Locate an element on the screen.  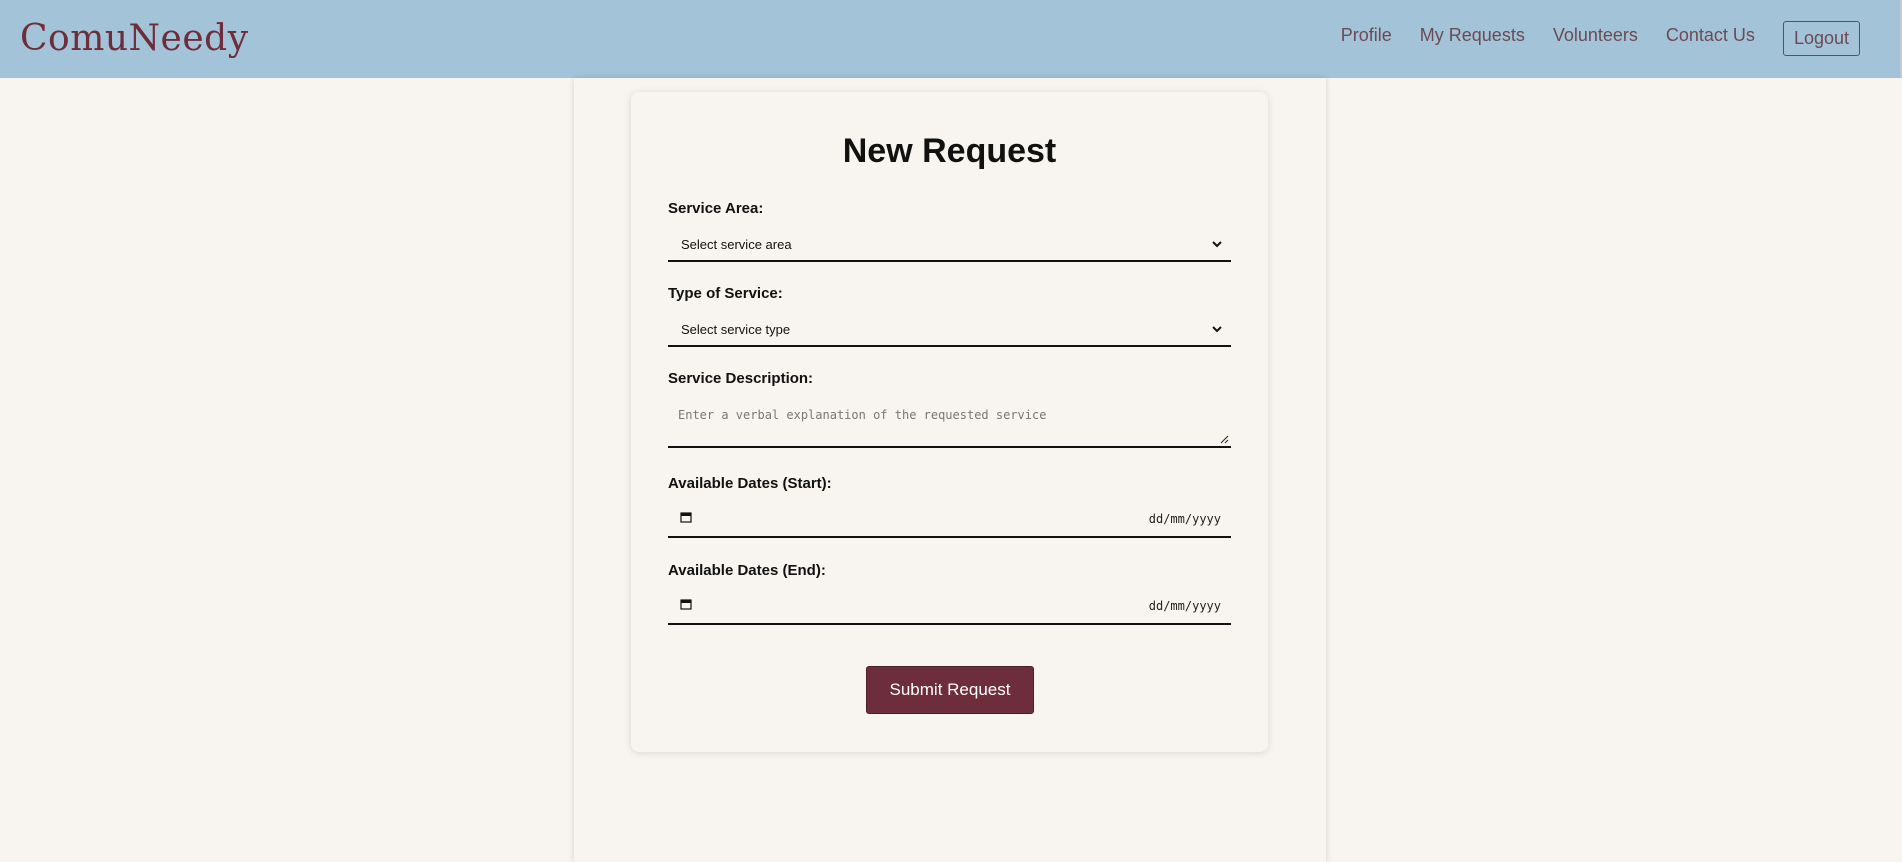
end-date-label: Available Dates (End): is located at coordinates (747, 570).